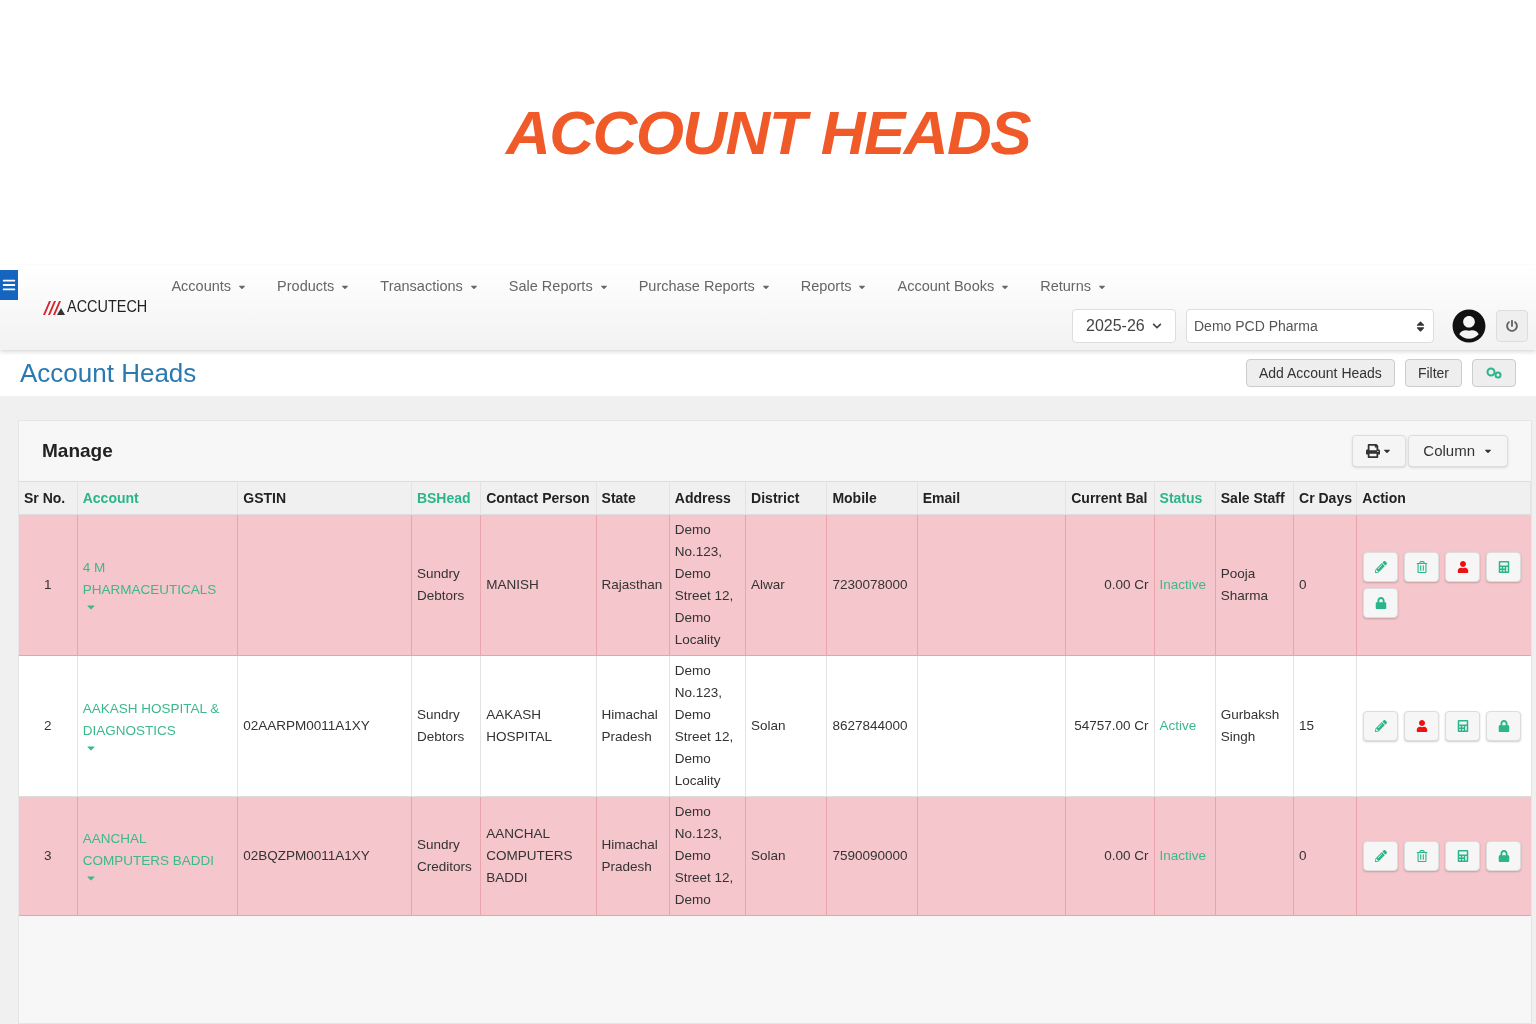  What do you see at coordinates (854, 498) in the screenshot?
I see `column-header: Mobile` at bounding box center [854, 498].